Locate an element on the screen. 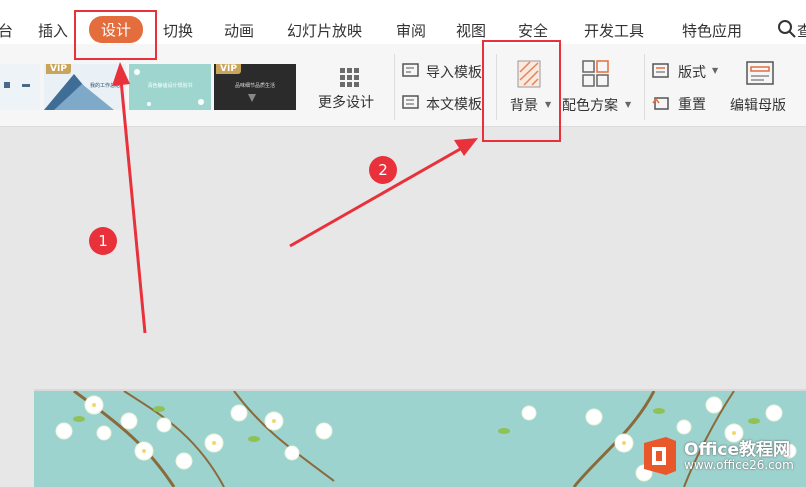 The height and width of the screenshot is (487, 806). tab-insert: 插入 is located at coordinates (53, 30).